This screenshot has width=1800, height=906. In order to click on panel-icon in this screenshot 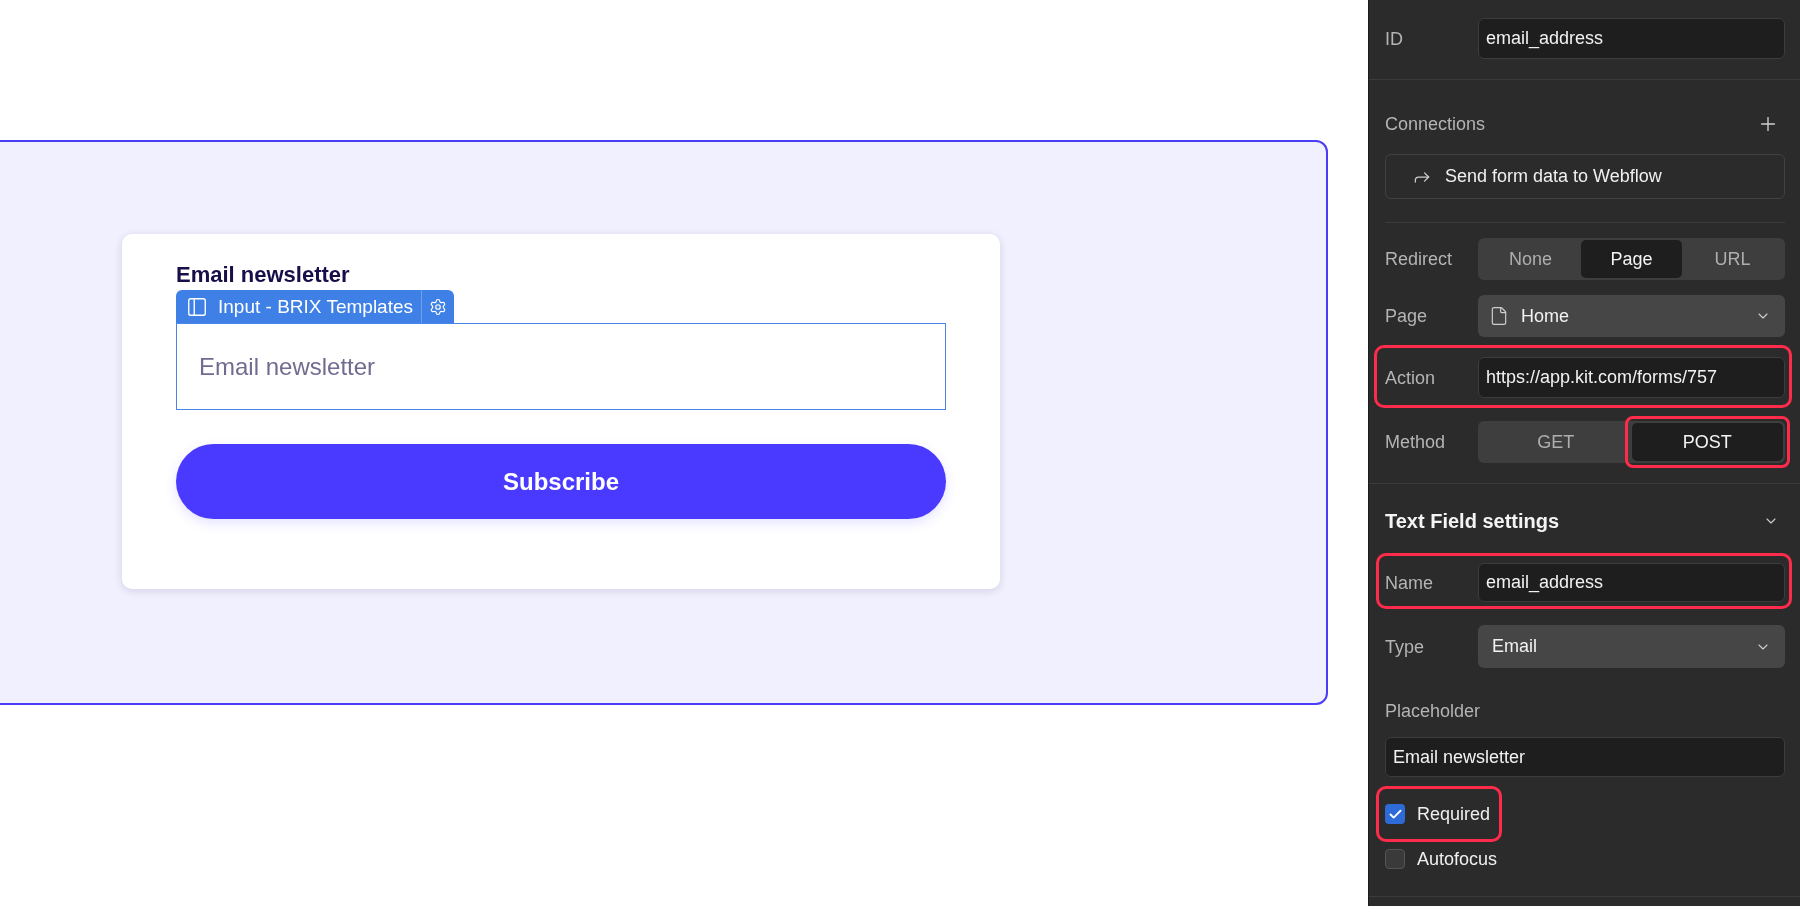, I will do `click(197, 306)`.